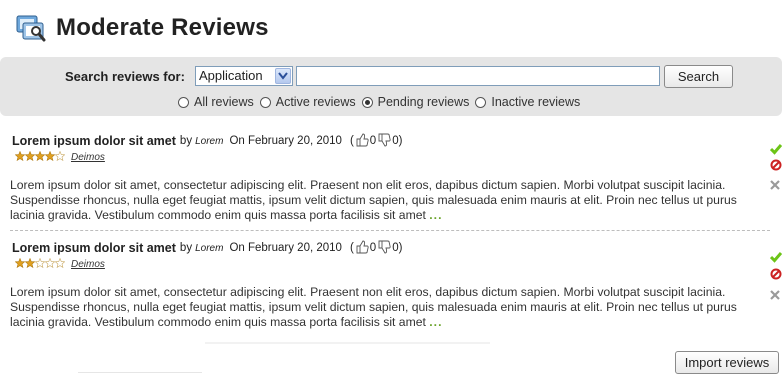 The width and height of the screenshot is (782, 377). I want to click on filter-inactive-reviews: Inactive reviews, so click(527, 102).